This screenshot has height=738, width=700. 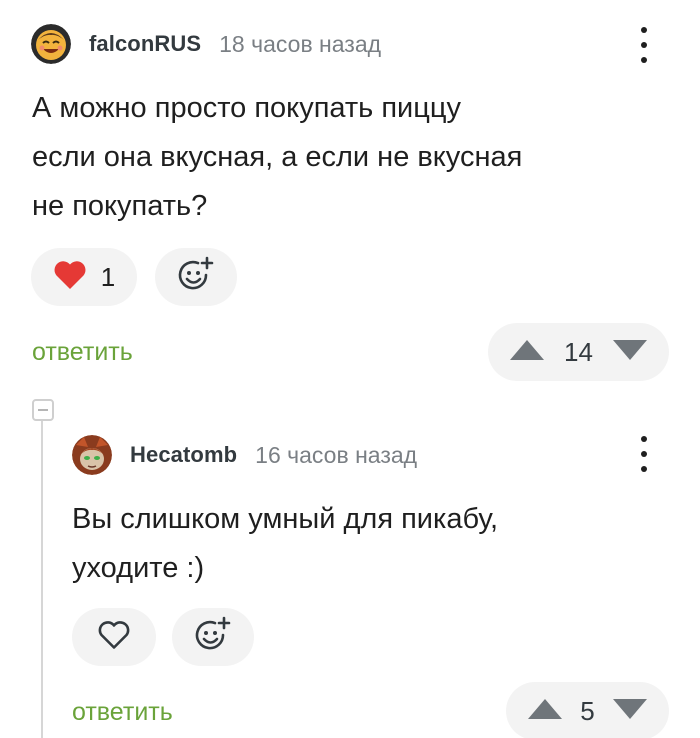 I want to click on rating-count: 5, so click(x=587, y=710).